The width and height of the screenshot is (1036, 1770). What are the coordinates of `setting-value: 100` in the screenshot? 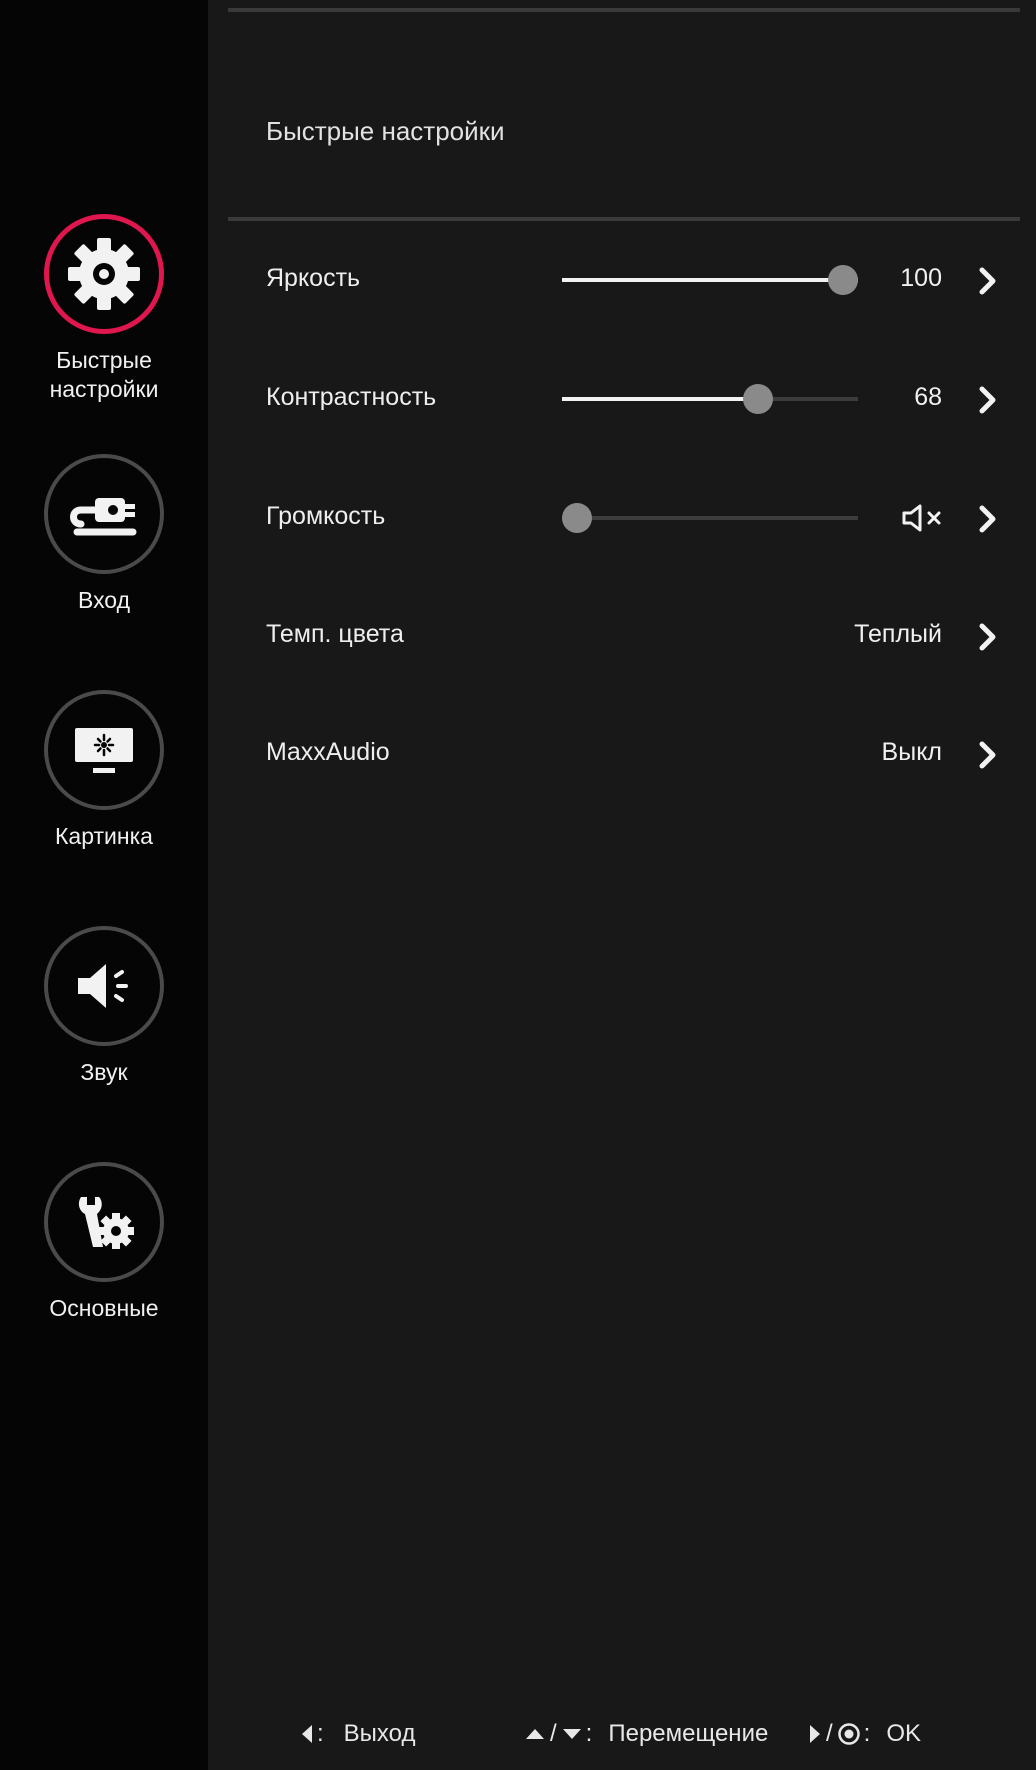 It's located at (921, 278).